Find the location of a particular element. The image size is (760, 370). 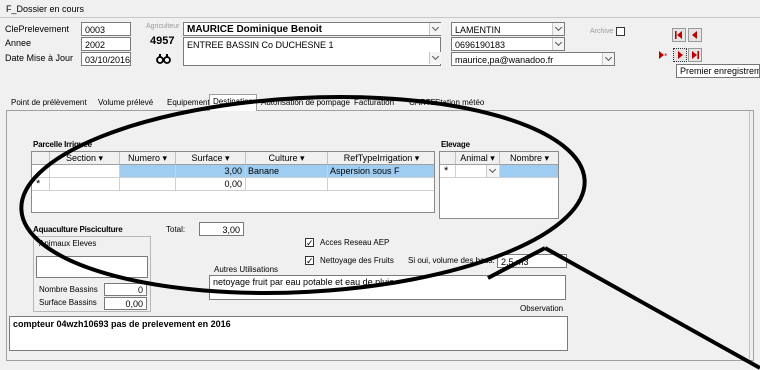

next-record-icon is located at coordinates (680, 55).